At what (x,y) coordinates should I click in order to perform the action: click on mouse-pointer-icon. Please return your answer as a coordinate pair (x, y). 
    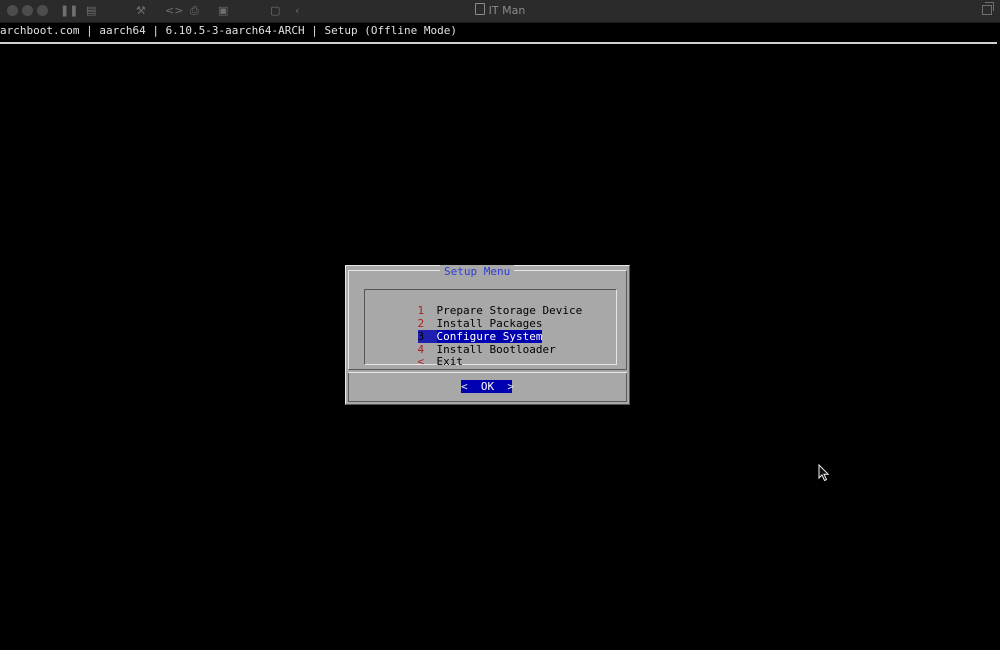
    Looking at the image, I should click on (824, 473).